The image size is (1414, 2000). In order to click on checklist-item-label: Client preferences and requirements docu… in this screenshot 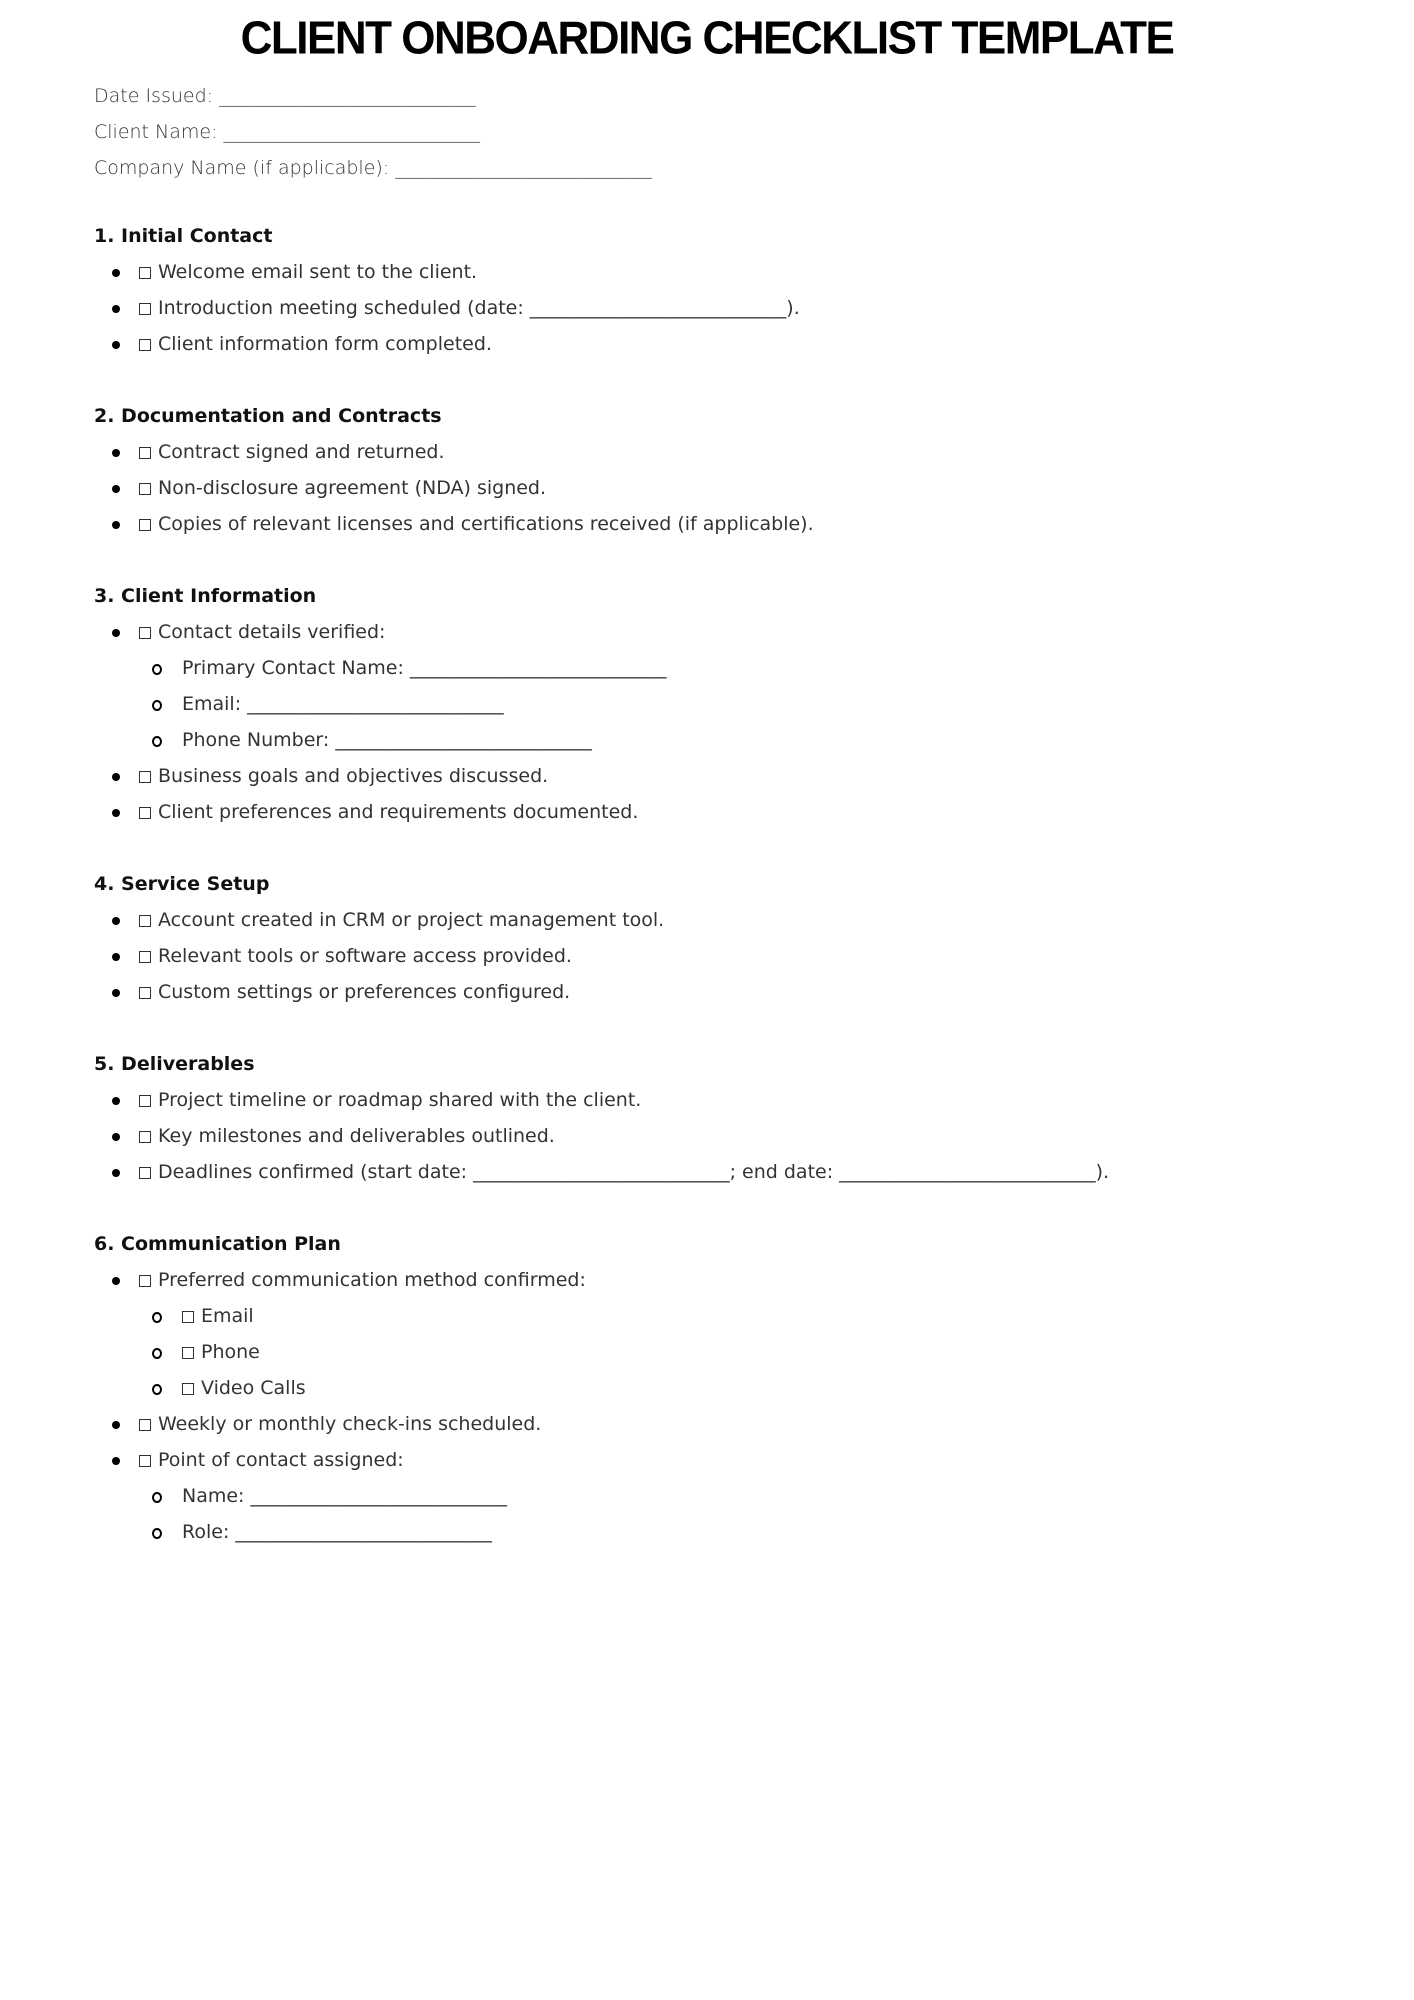, I will do `click(398, 812)`.